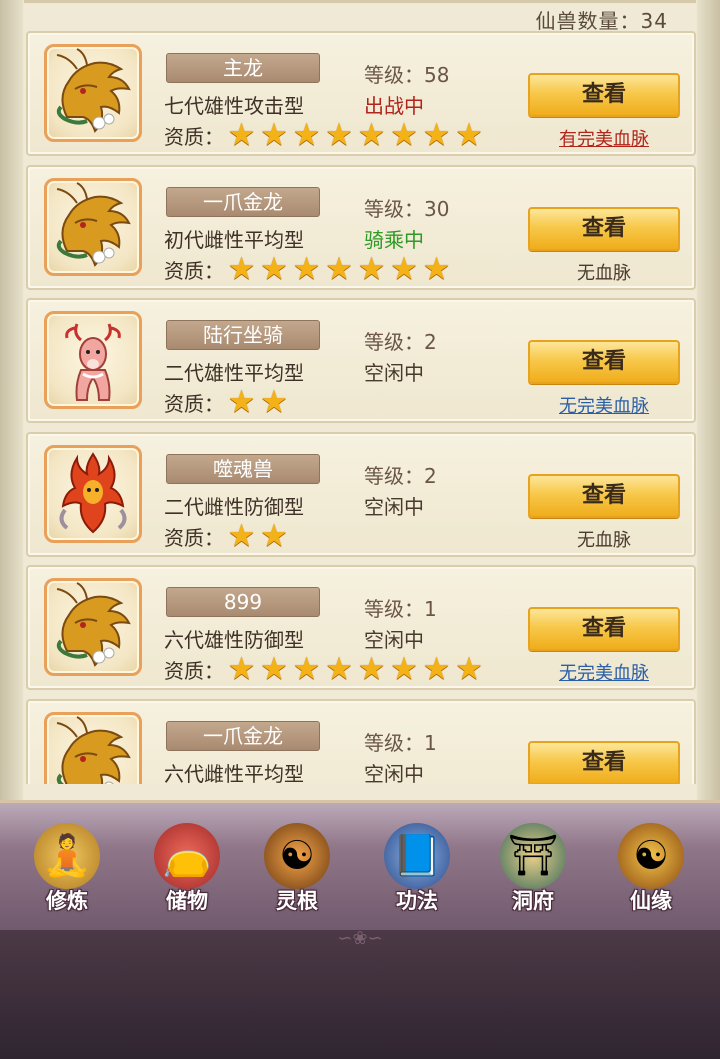 This screenshot has height=1059, width=720. I want to click on spirit-root-icon: ☯, so click(297, 856).